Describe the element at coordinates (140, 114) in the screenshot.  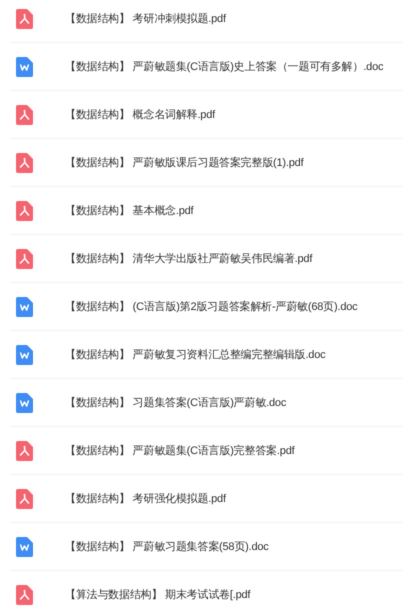
I see `file-name: 【数据结构】 概念名词解释.pdf` at that location.